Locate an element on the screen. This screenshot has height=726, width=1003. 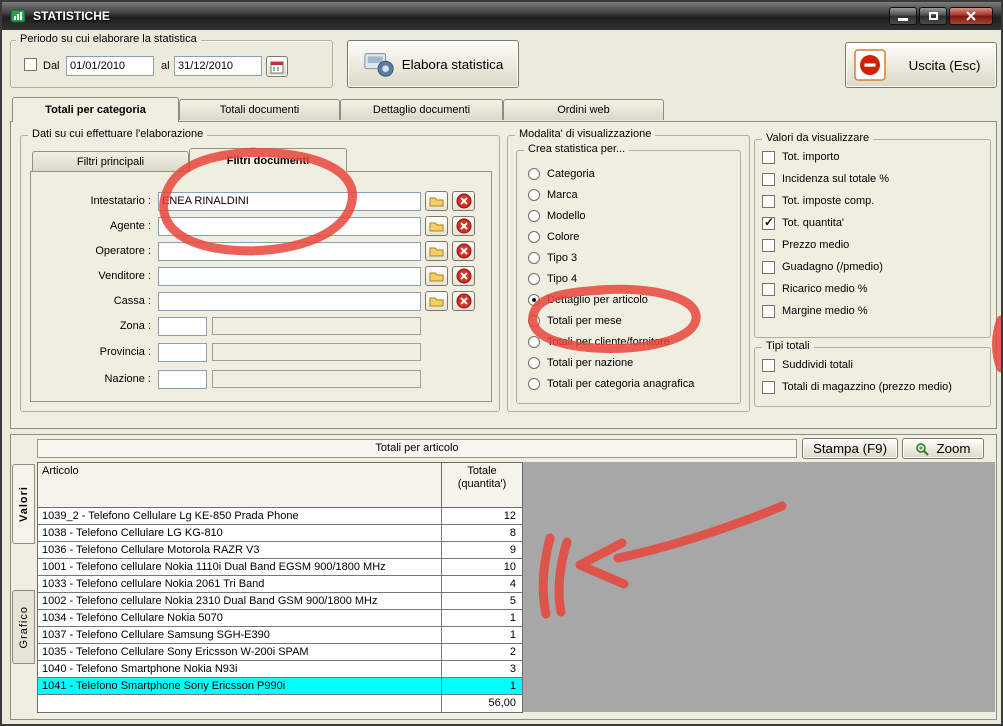
intestatario-clear-button is located at coordinates (463, 201).